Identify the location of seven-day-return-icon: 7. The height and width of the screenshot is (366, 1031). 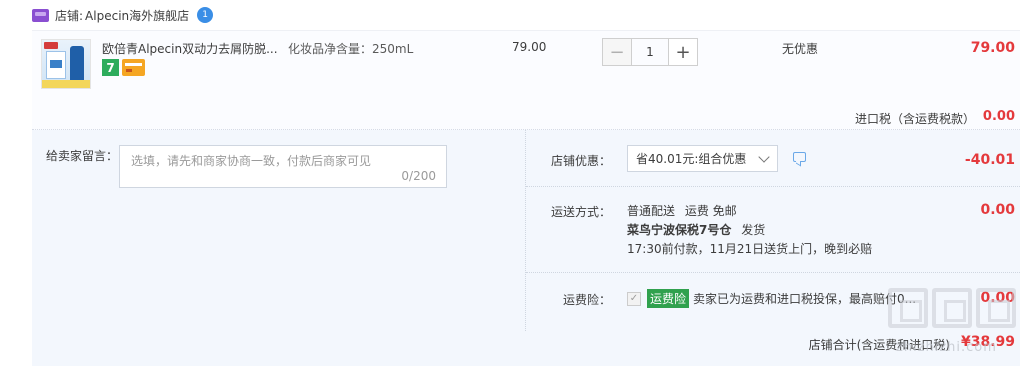
(110, 67).